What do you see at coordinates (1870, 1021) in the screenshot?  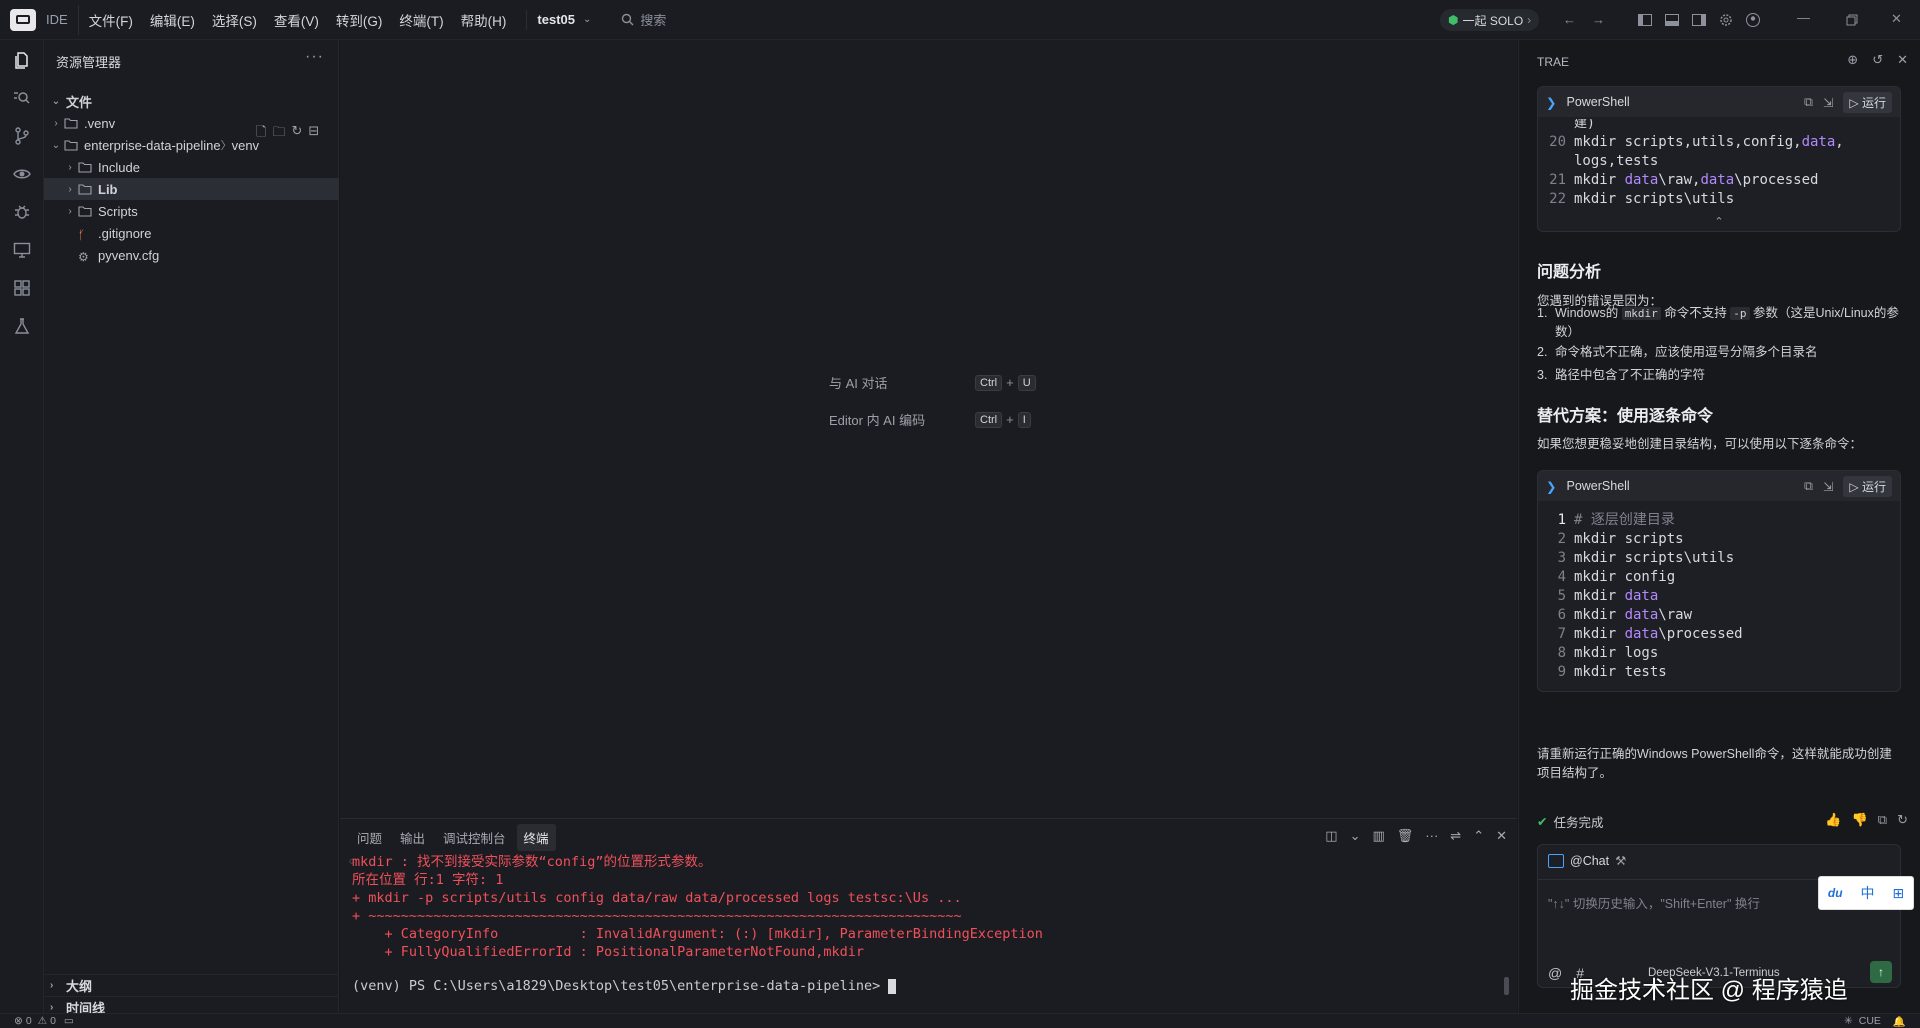 I see `status-right-label: CUE` at bounding box center [1870, 1021].